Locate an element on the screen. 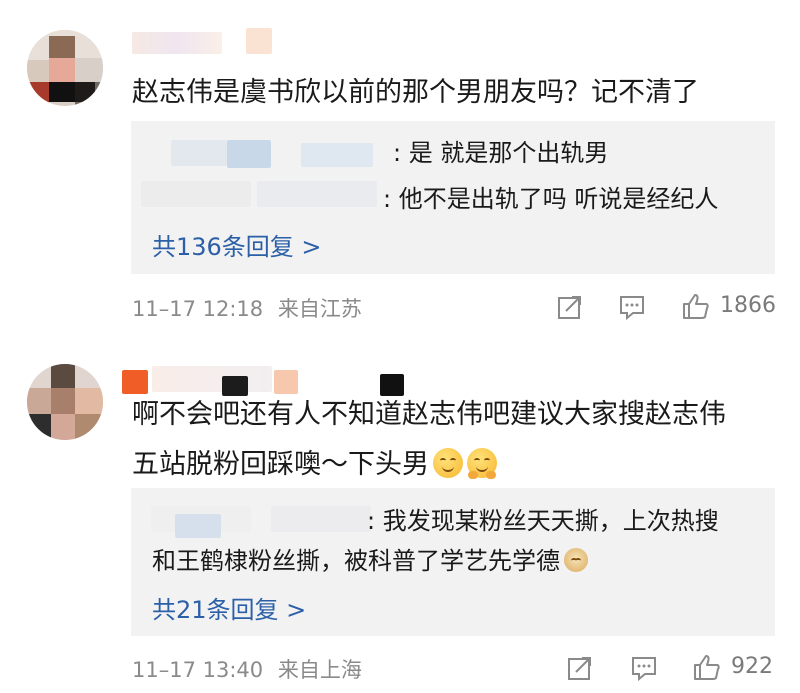  comment-text-line: 啊不会吧还有人不知道赵志伟吧建议大家搜赵志伟 is located at coordinates (429, 414).